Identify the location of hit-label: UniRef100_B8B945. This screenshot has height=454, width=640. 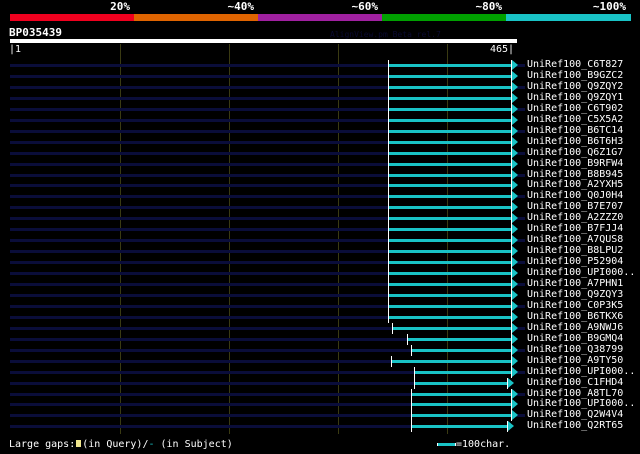
(575, 174).